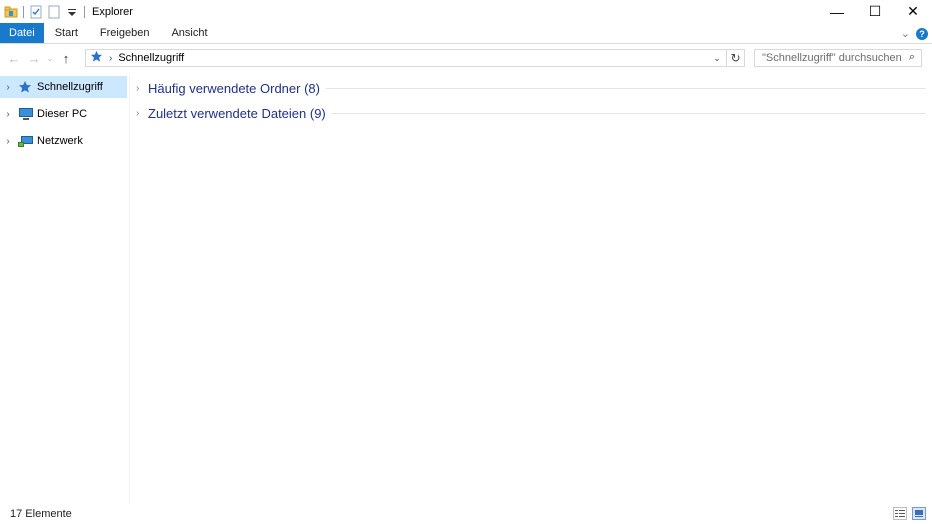 This screenshot has width=932, height=524. Describe the element at coordinates (913, 11) in the screenshot. I see `close-button: ✕` at that location.